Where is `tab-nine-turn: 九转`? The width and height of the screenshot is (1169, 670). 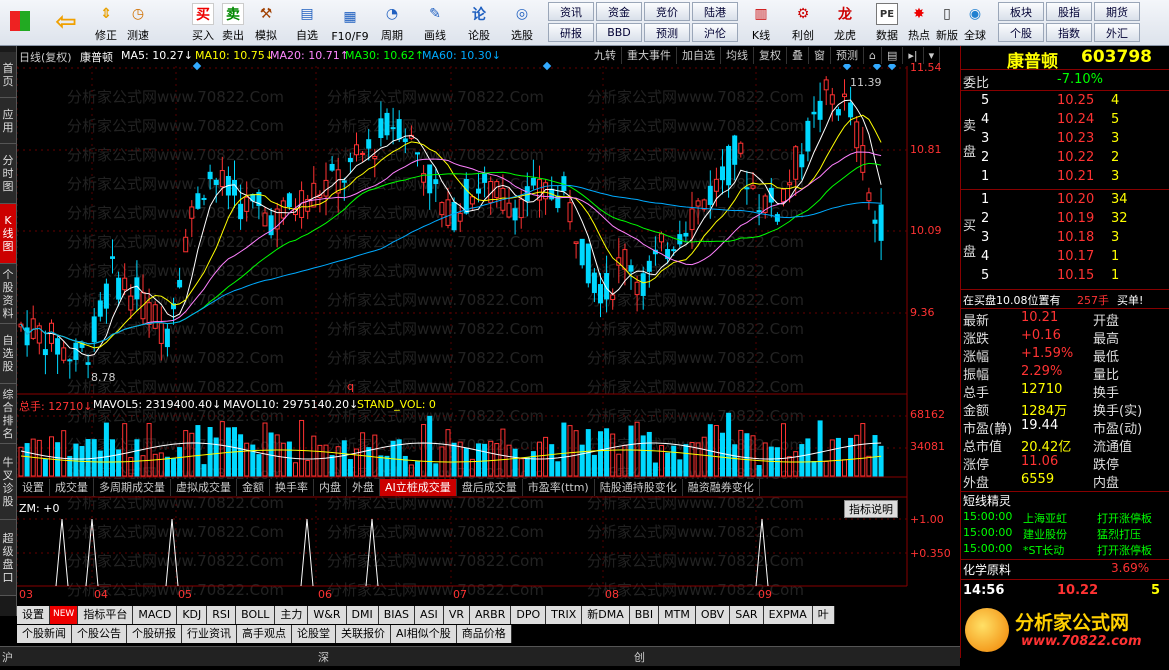 tab-nine-turn: 九转 is located at coordinates (605, 55).